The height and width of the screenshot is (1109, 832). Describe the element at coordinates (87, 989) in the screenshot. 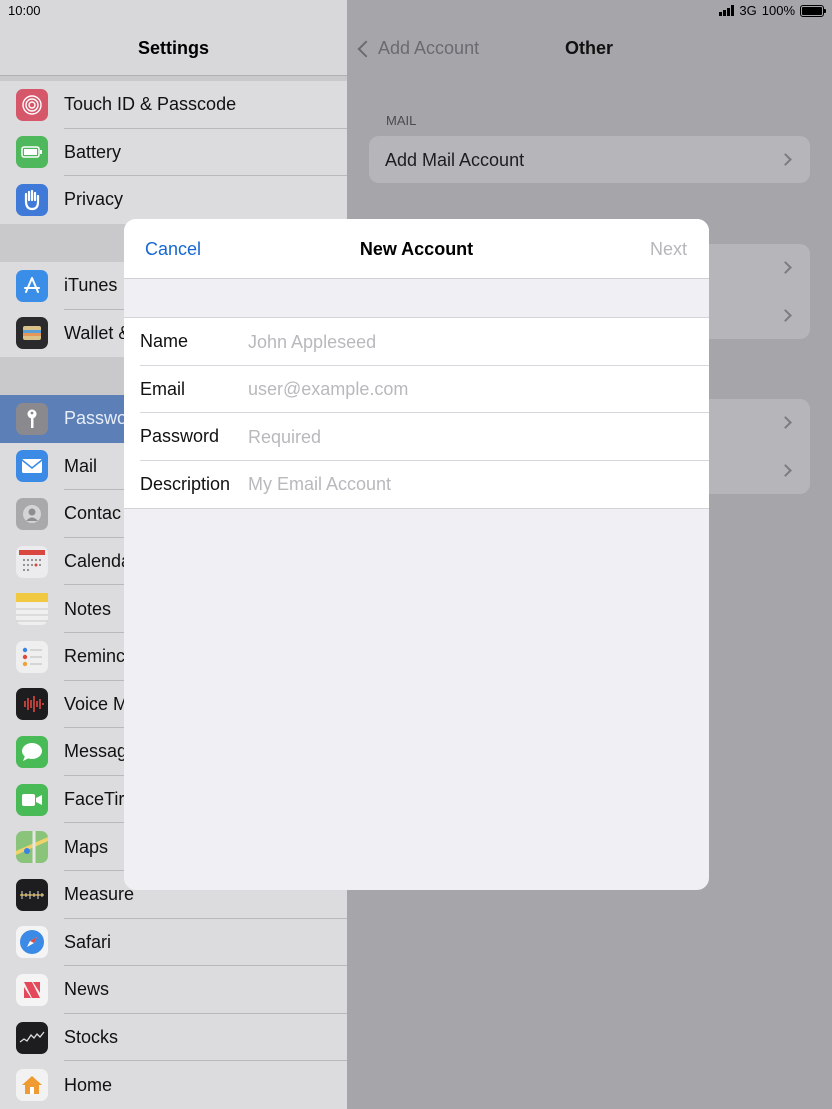

I see `sidebar-item-label: News` at that location.